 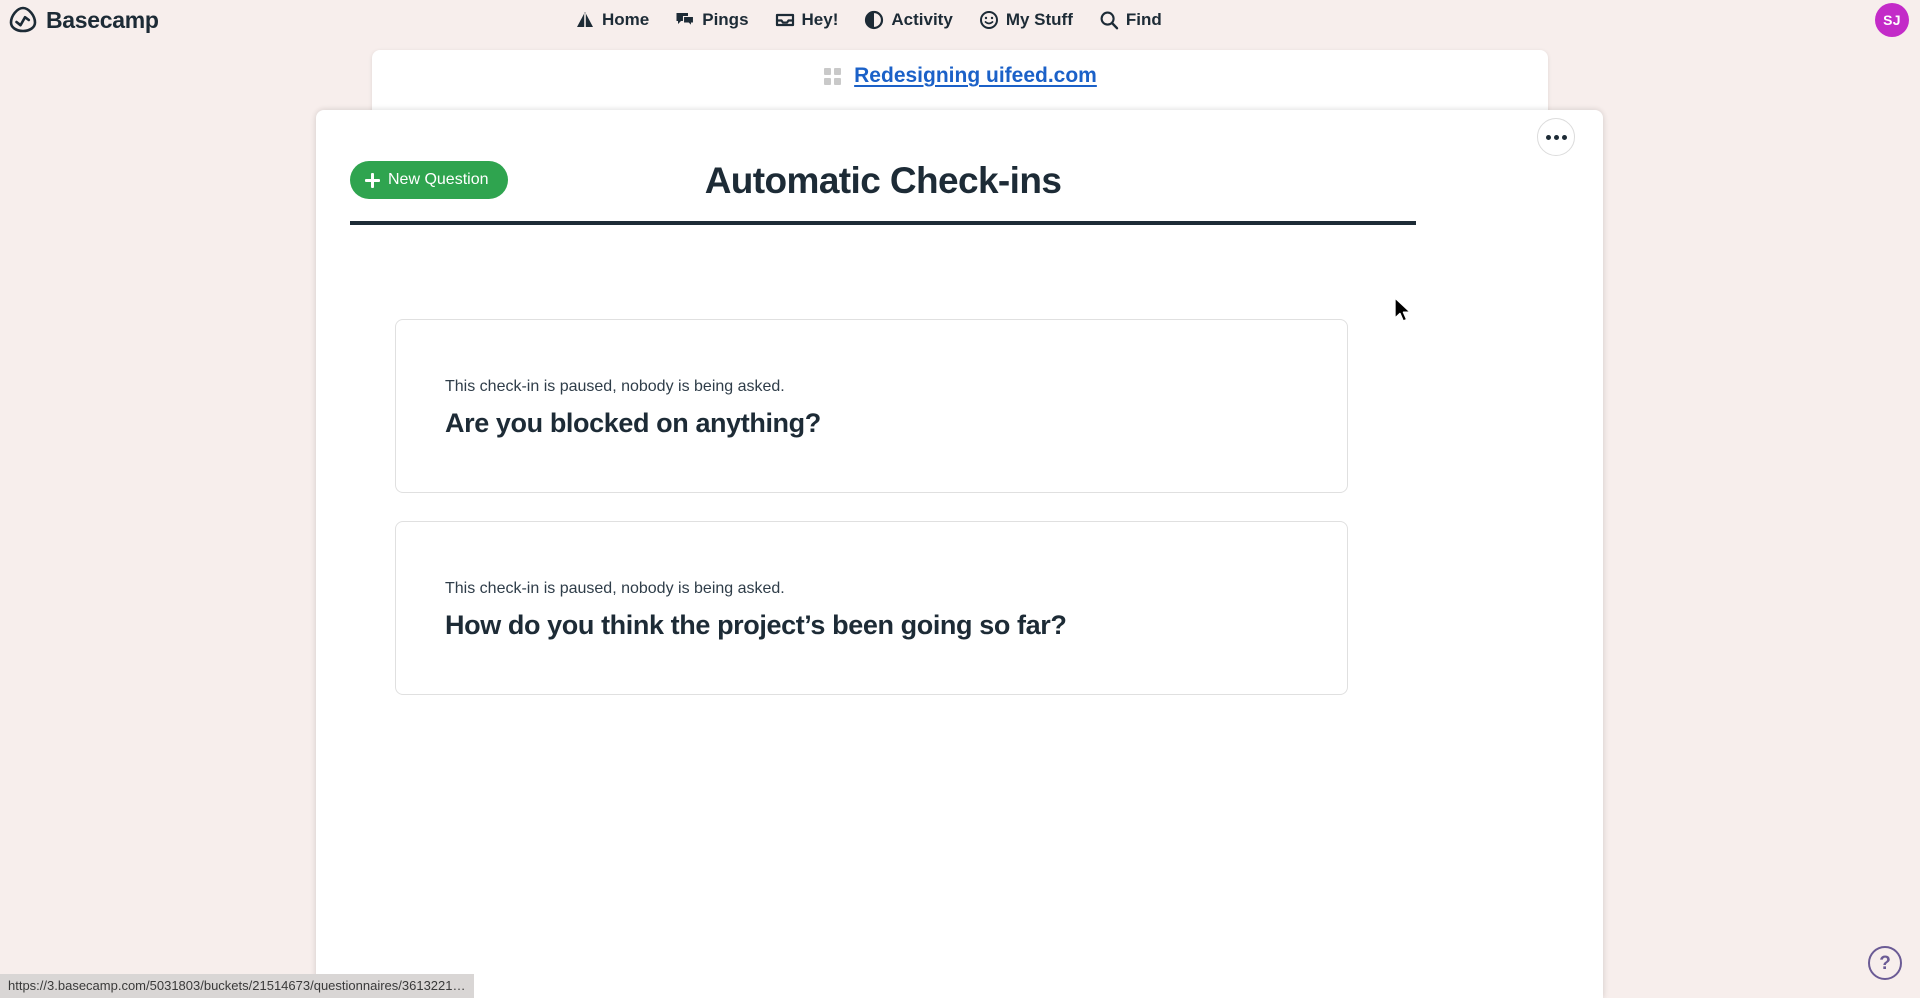 I want to click on grid-squares-icon, so click(x=832, y=76).